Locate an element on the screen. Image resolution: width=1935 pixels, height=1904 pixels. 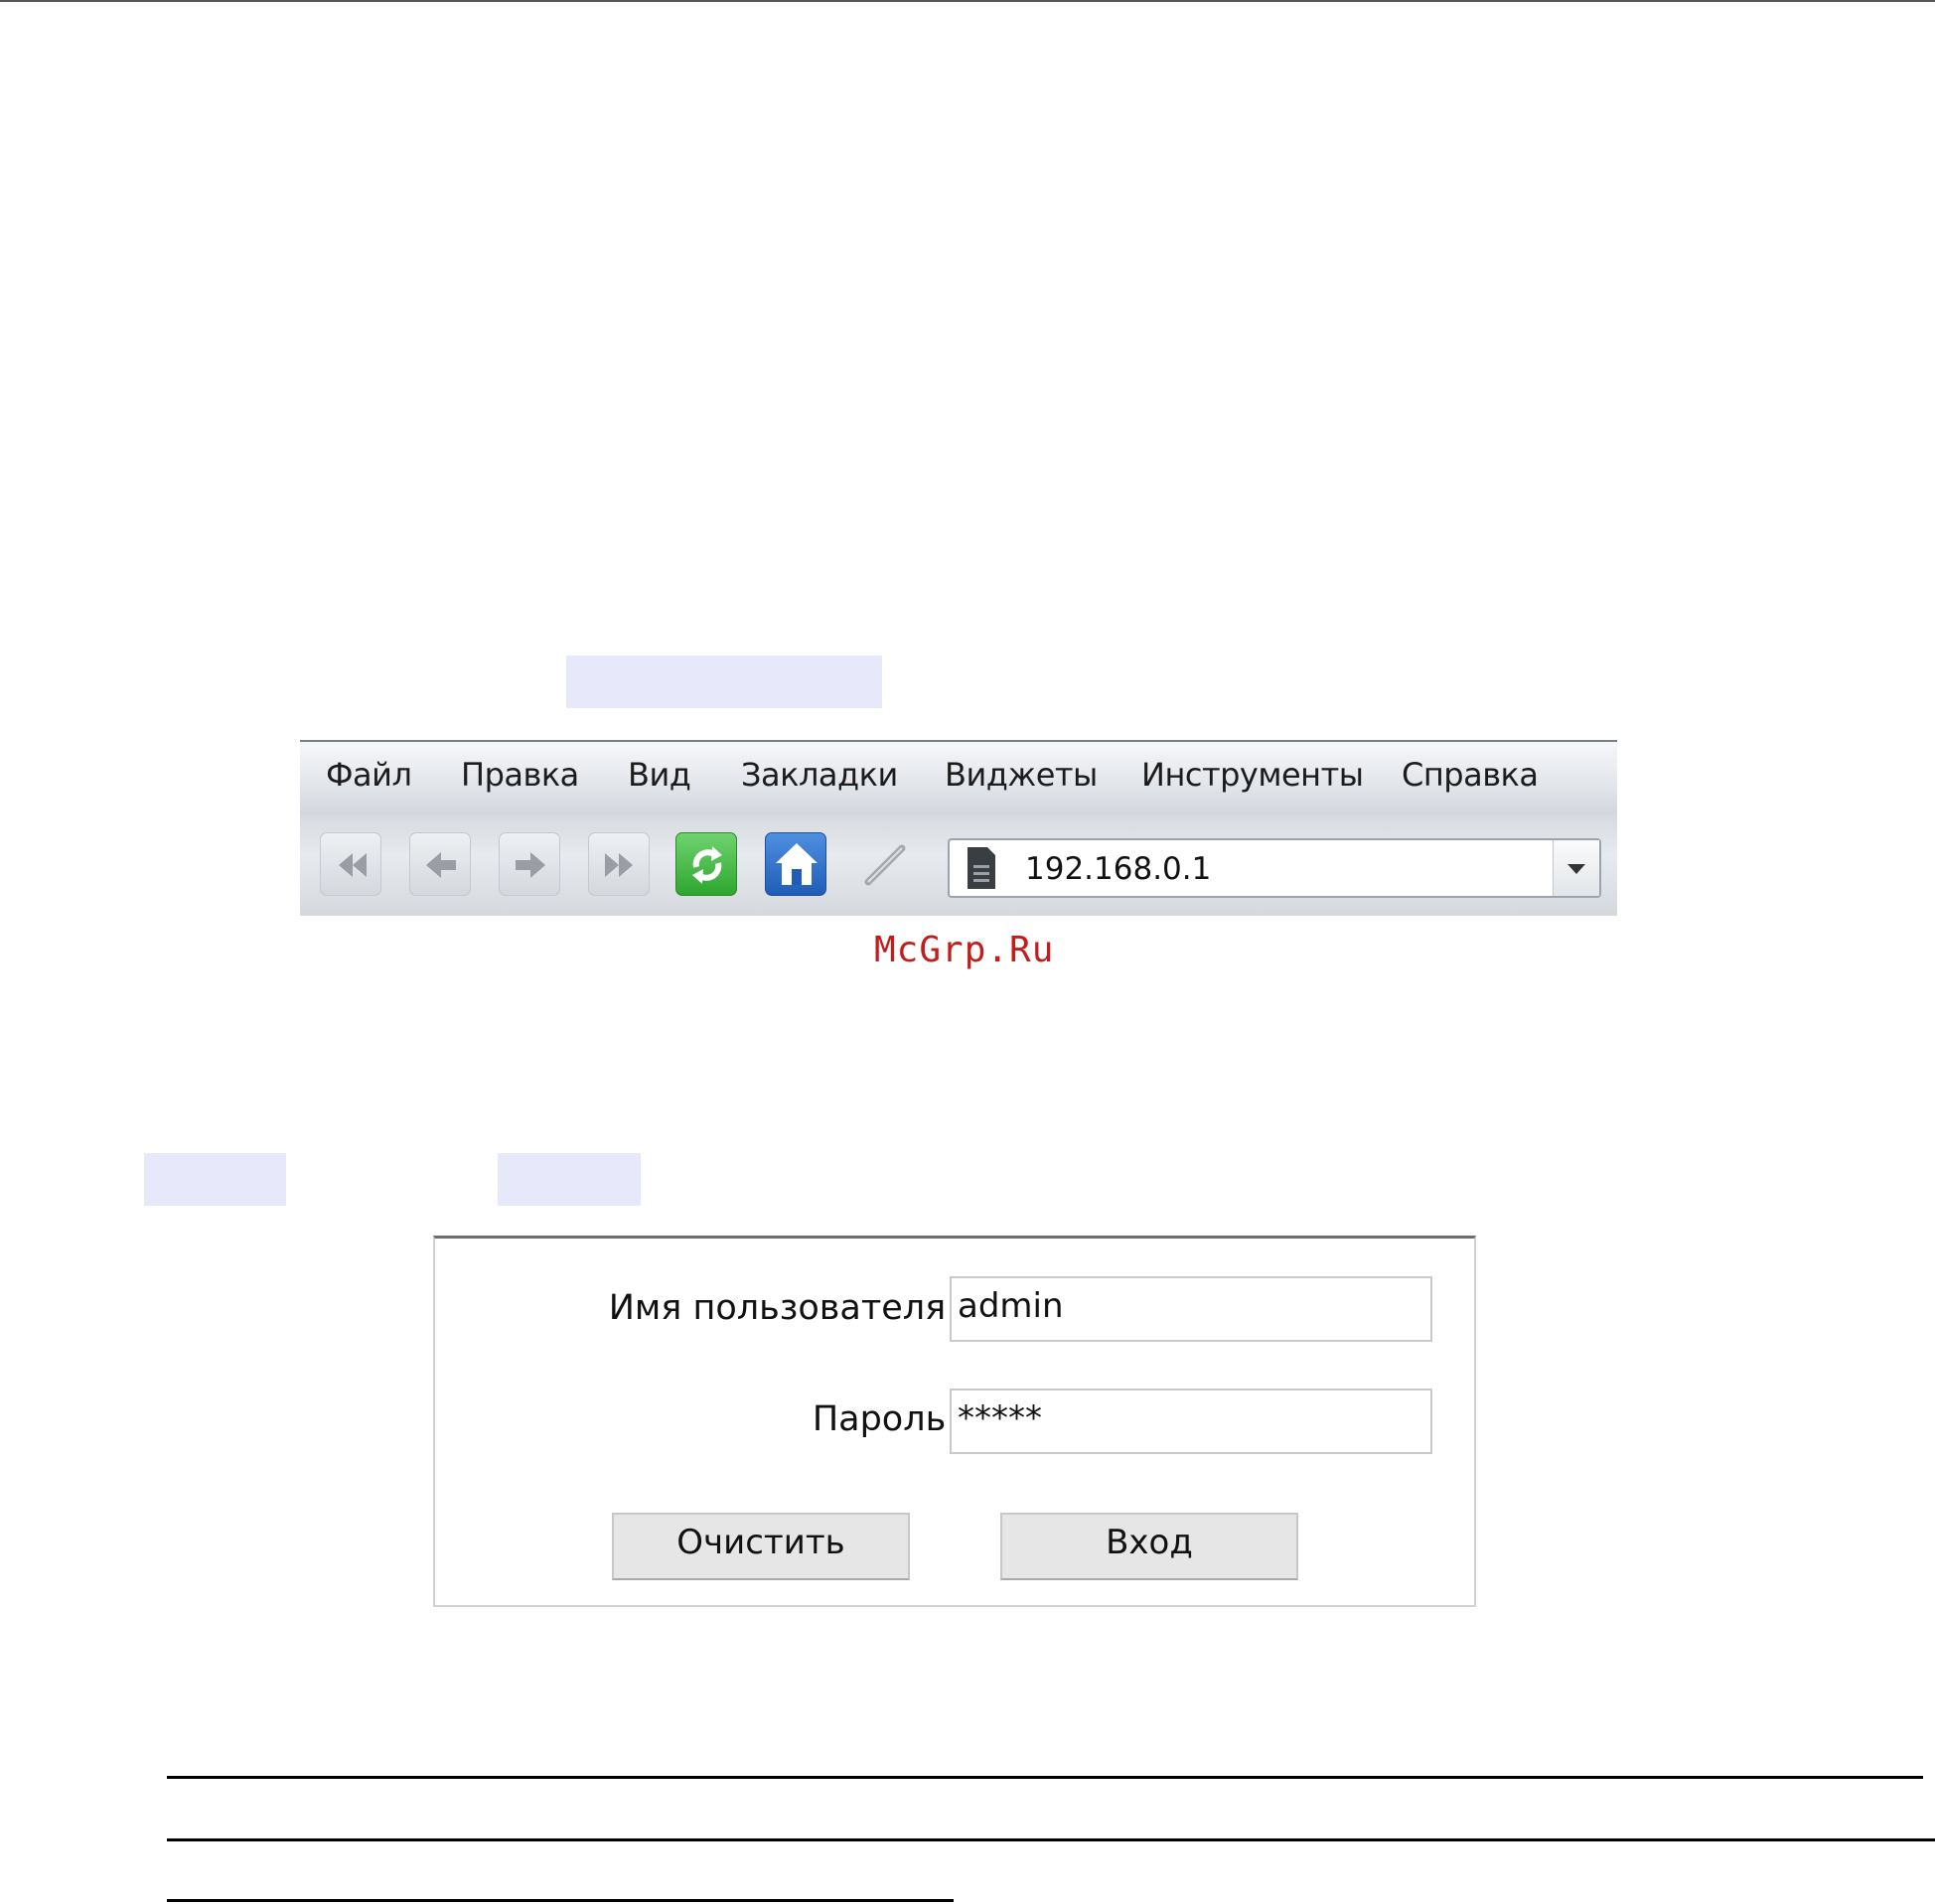
forward-arrow-icon is located at coordinates (530, 865).